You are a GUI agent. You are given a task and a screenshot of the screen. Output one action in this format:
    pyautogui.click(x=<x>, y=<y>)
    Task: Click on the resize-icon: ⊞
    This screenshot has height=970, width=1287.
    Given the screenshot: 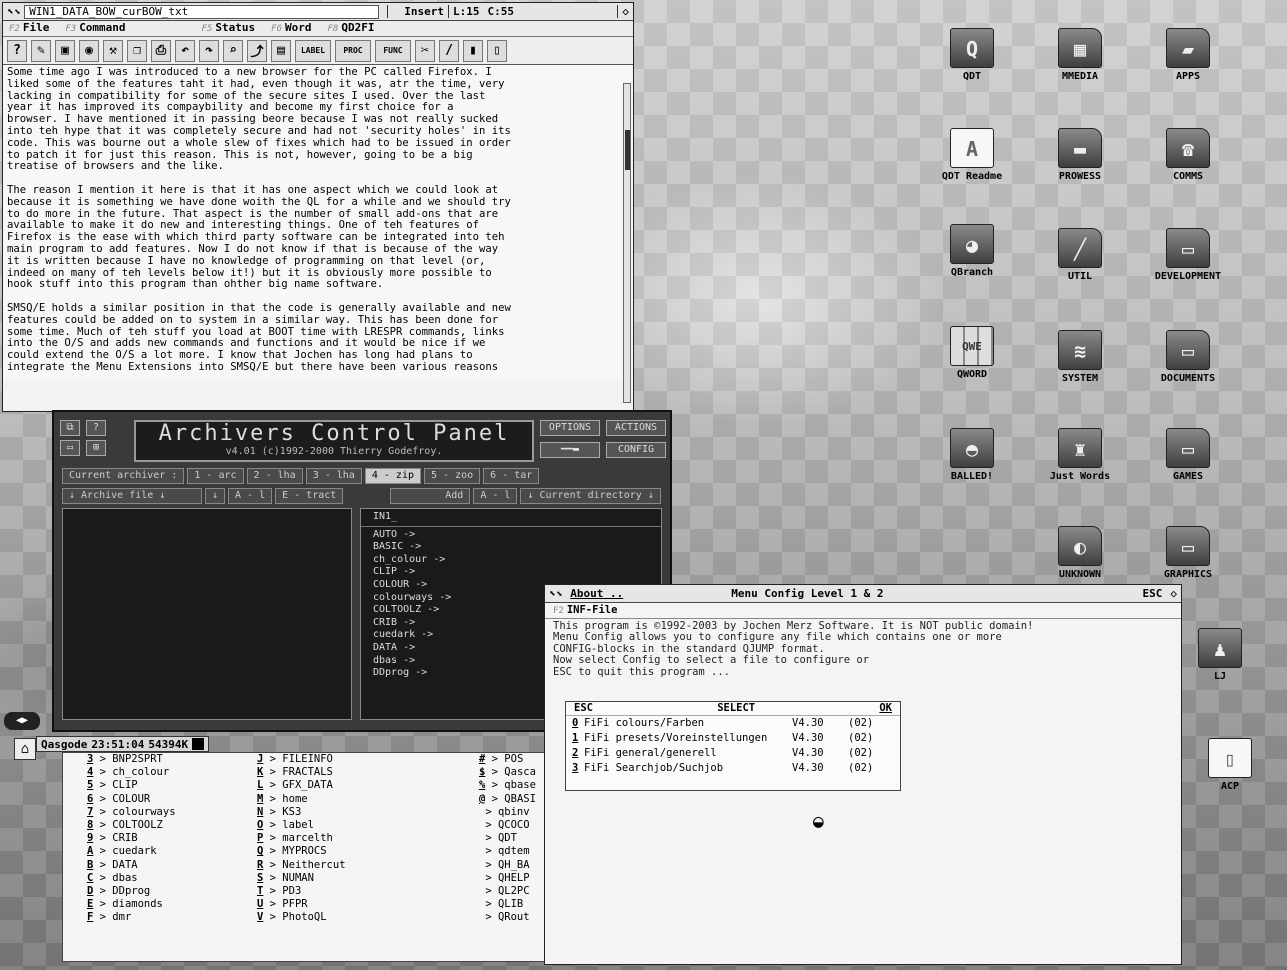 What is the action you would take?
    pyautogui.click(x=96, y=448)
    